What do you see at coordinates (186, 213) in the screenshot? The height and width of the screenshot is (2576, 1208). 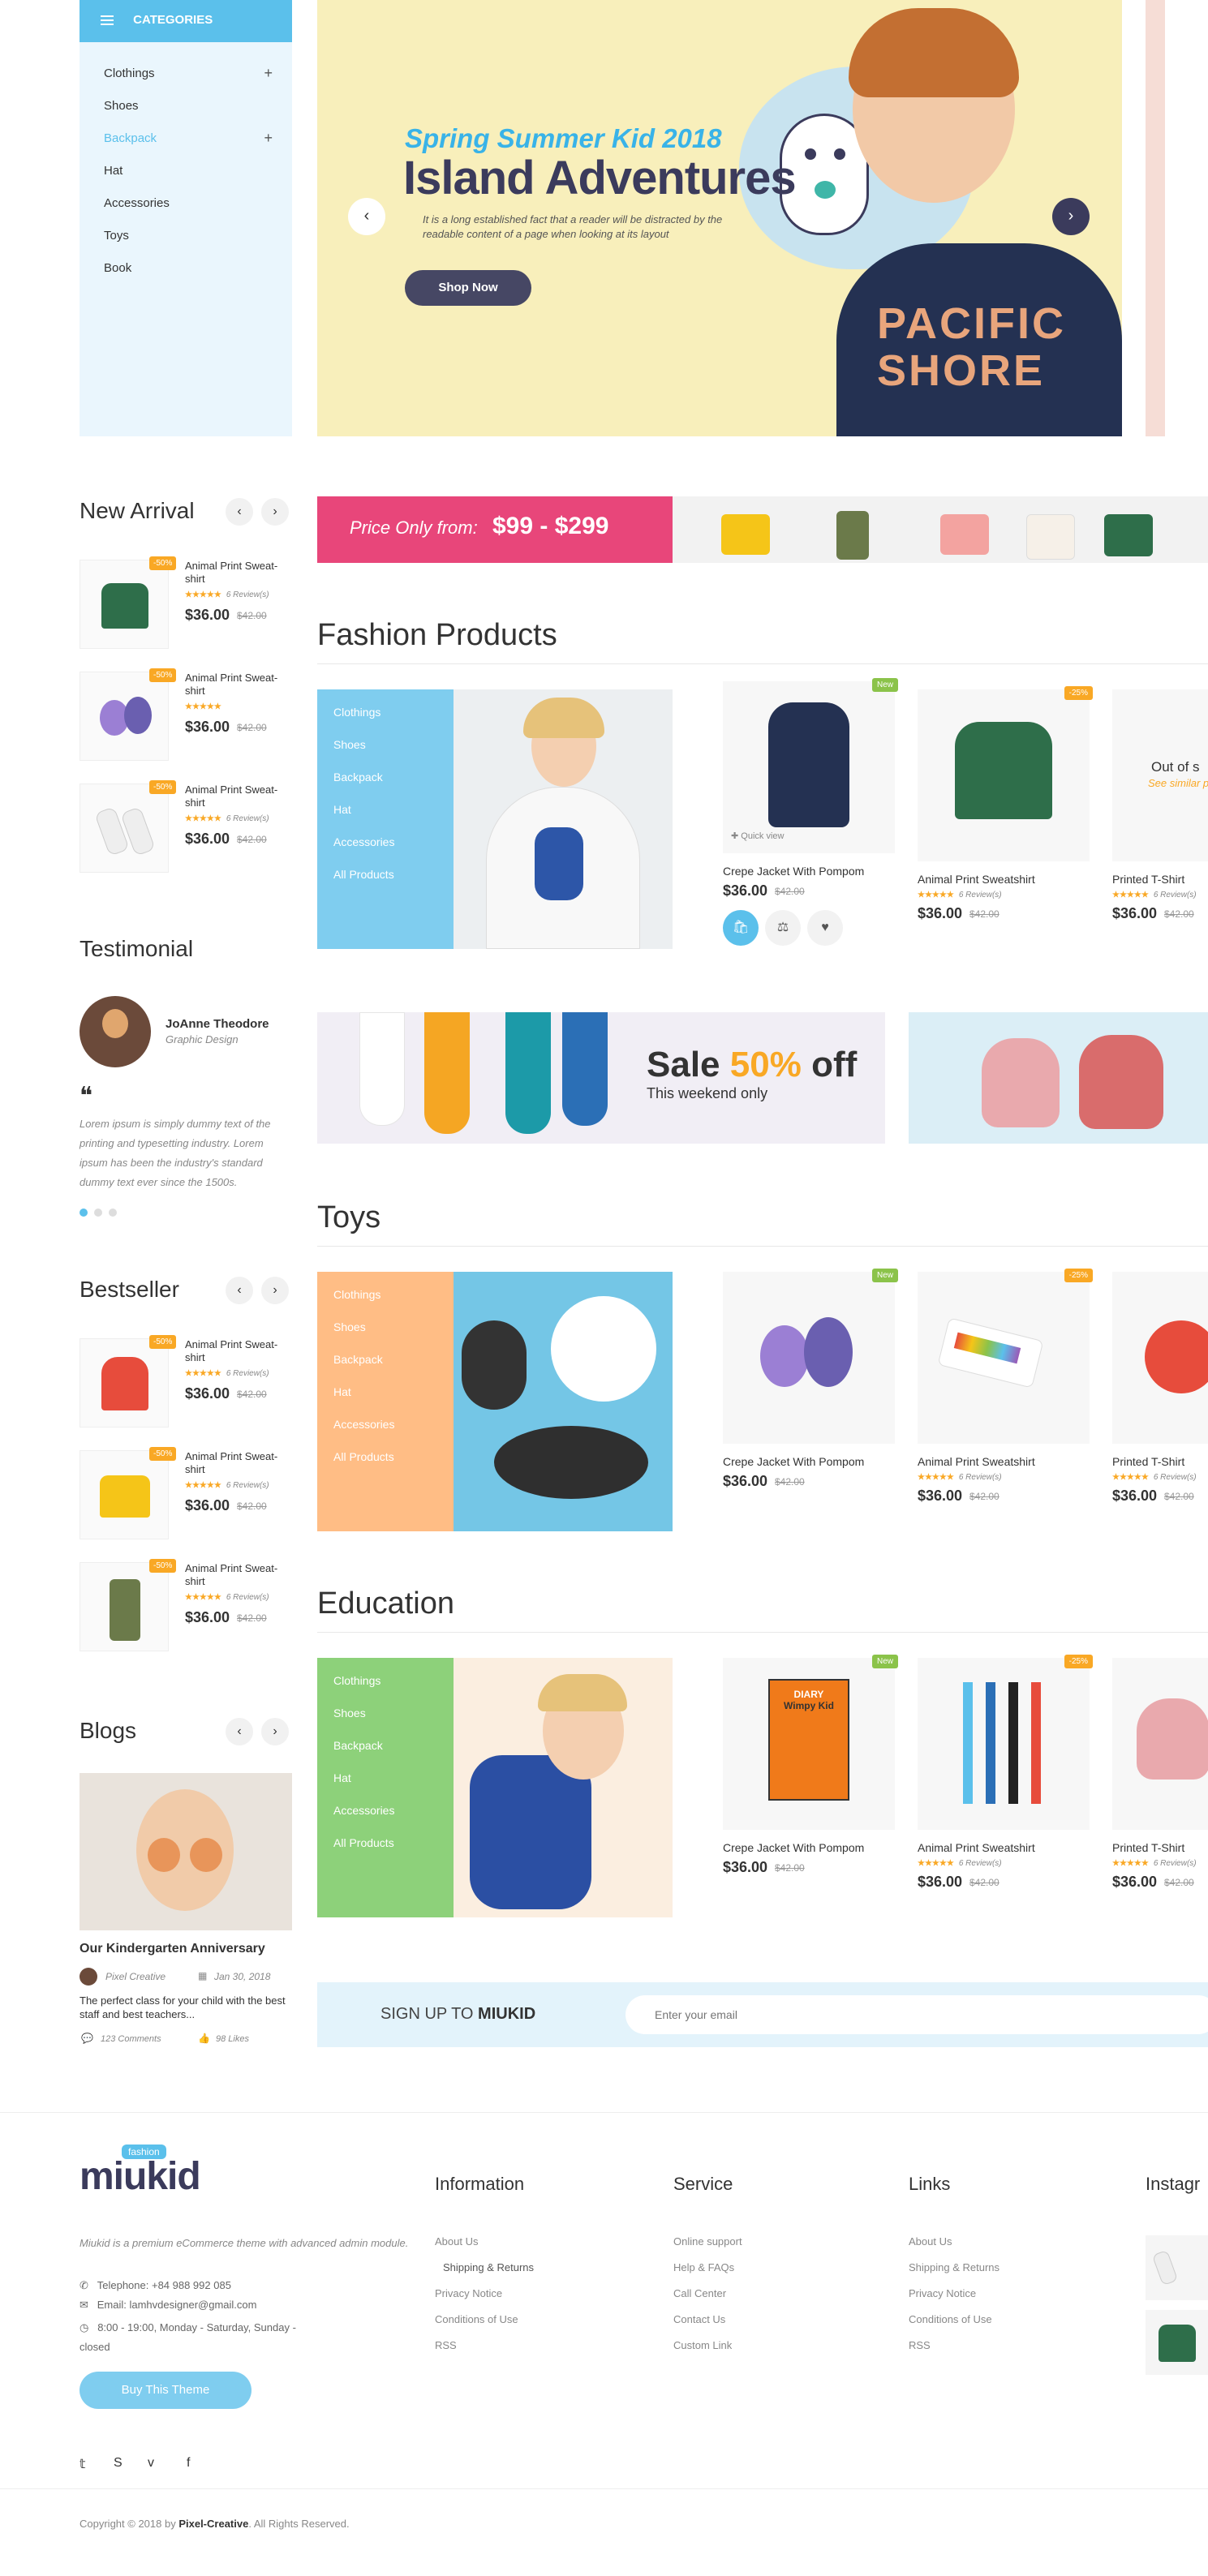 I see `category-item-accessories: Accessories` at bounding box center [186, 213].